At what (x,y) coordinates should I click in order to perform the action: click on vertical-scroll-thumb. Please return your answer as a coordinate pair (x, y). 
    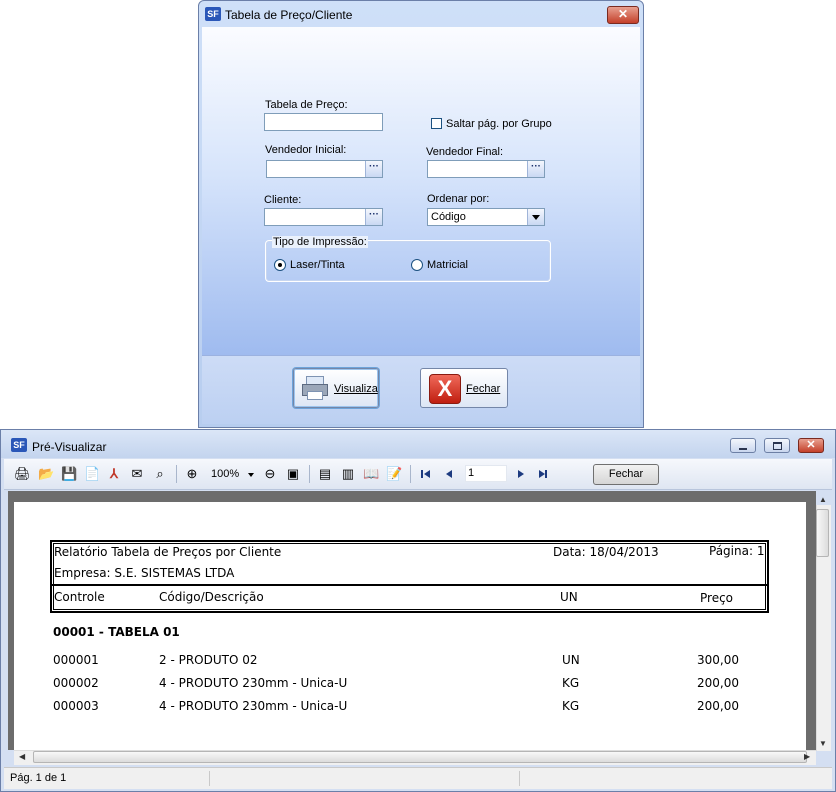
    Looking at the image, I should click on (822, 533).